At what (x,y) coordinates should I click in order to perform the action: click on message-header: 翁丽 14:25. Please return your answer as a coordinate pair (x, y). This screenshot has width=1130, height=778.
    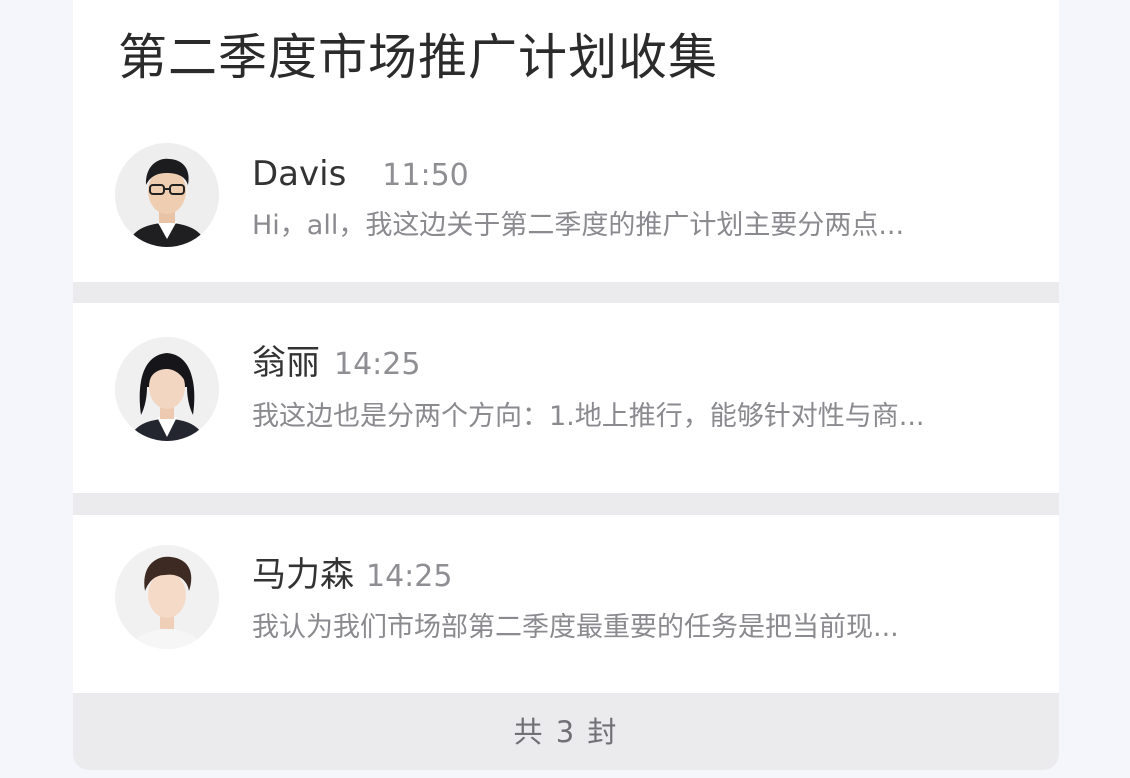
    Looking at the image, I should click on (336, 364).